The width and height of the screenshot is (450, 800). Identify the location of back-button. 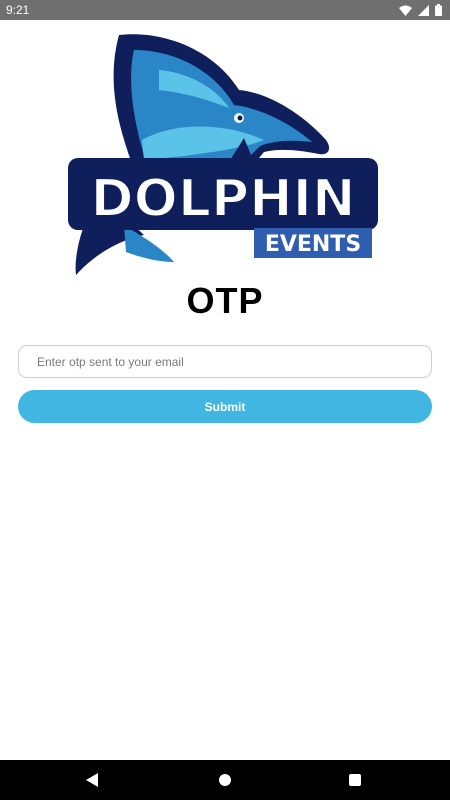
(92, 780).